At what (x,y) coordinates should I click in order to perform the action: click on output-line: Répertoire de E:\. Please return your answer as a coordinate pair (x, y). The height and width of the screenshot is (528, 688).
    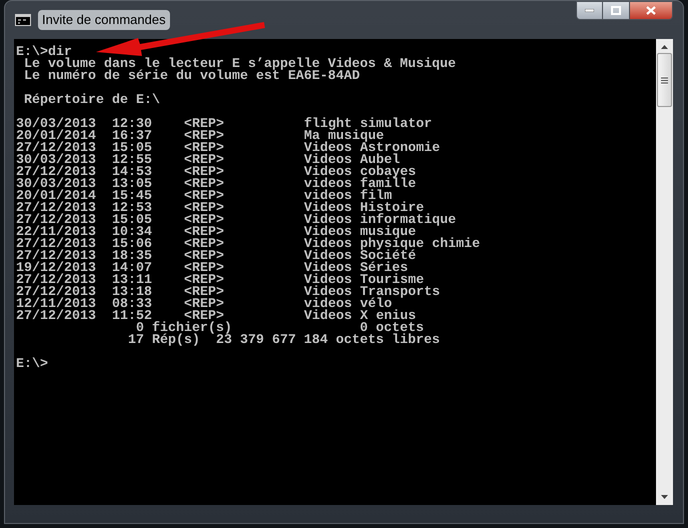
    Looking at the image, I should click on (91, 101).